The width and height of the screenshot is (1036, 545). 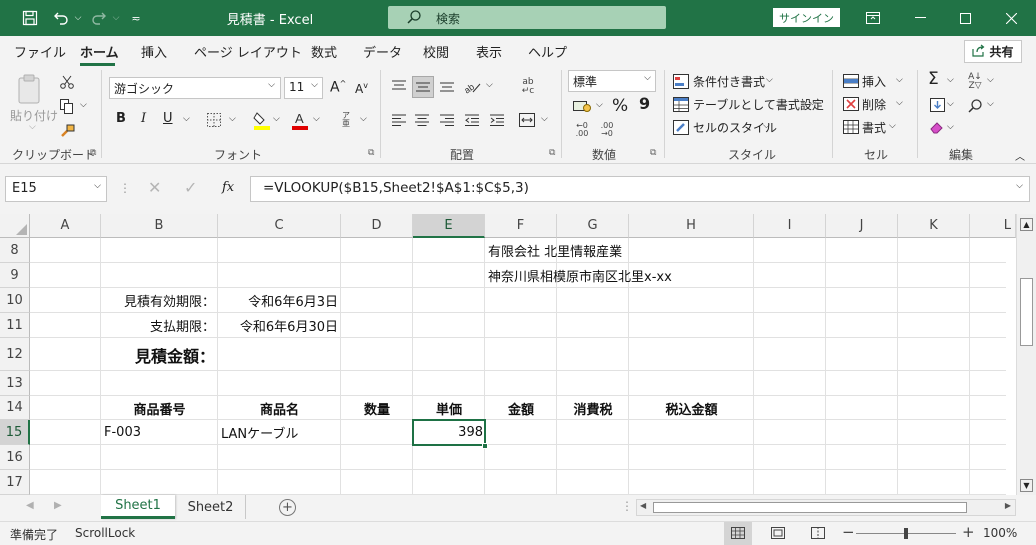 I want to click on row-header-active: 15, so click(x=15, y=432).